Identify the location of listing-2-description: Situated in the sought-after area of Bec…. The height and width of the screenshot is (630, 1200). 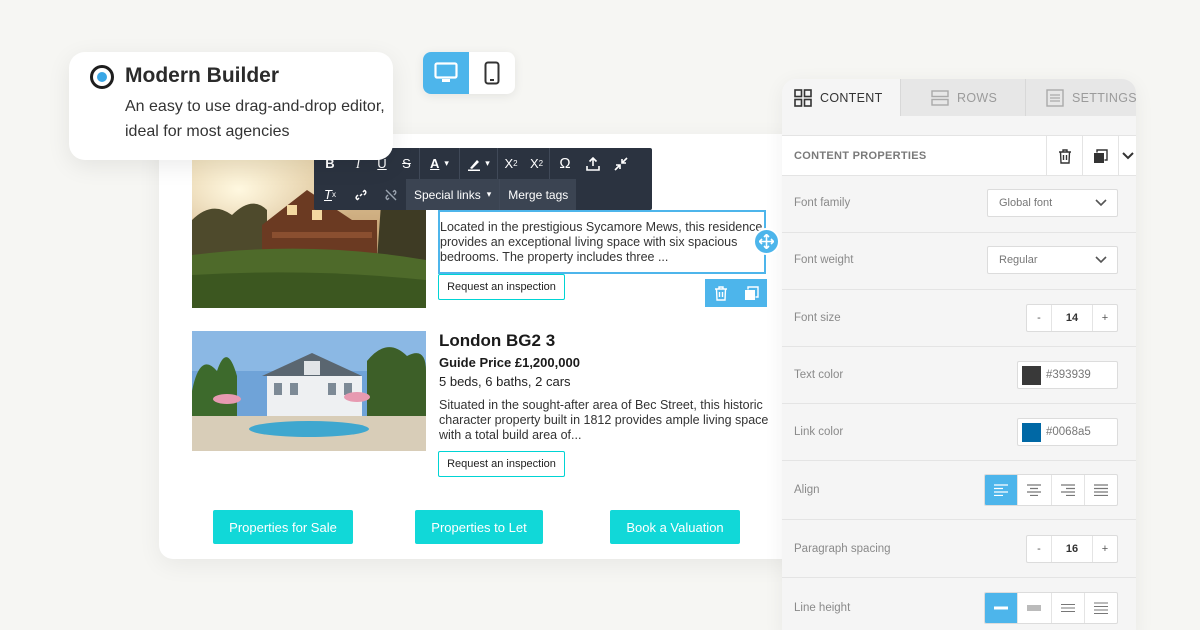
(604, 420).